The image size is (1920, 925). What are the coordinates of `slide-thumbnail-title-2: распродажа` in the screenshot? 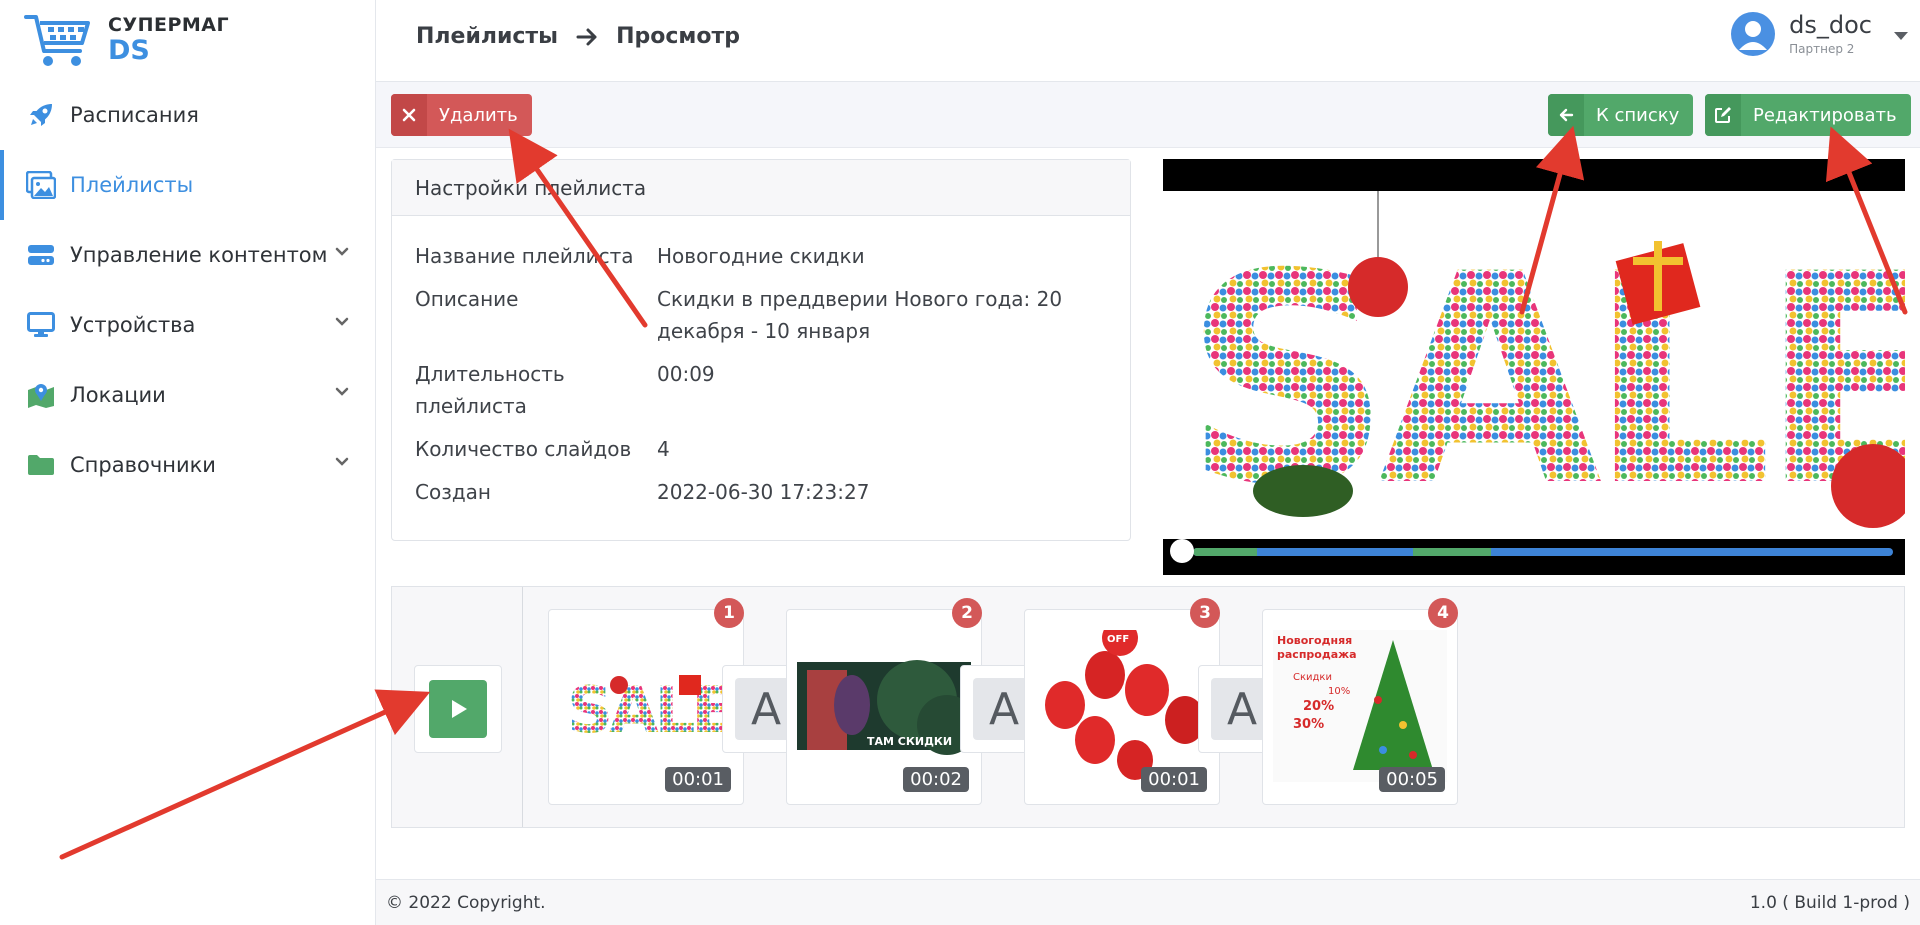 It's located at (1317, 654).